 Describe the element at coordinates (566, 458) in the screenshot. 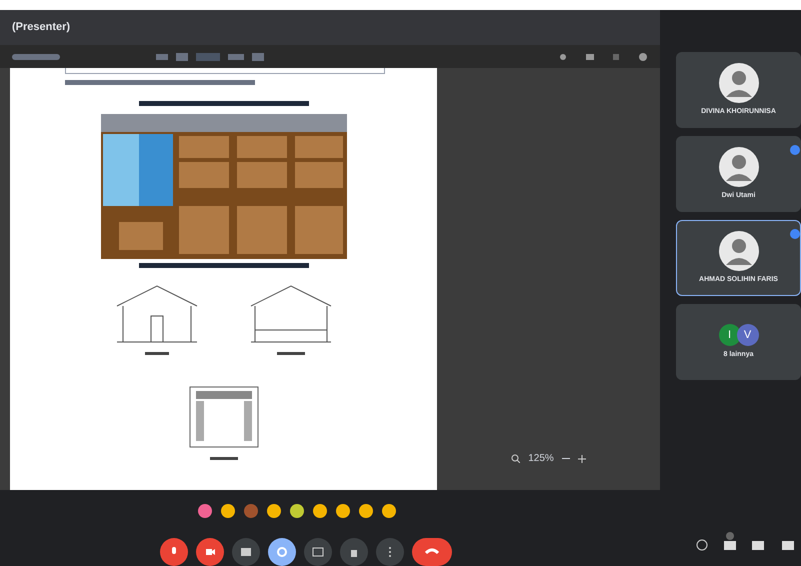

I see `minus-icon` at that location.